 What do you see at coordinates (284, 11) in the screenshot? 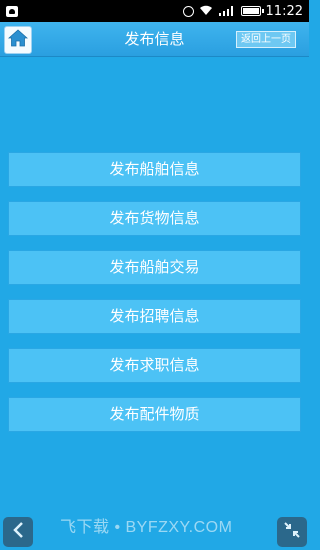
I see `status-clock: 11:22` at bounding box center [284, 11].